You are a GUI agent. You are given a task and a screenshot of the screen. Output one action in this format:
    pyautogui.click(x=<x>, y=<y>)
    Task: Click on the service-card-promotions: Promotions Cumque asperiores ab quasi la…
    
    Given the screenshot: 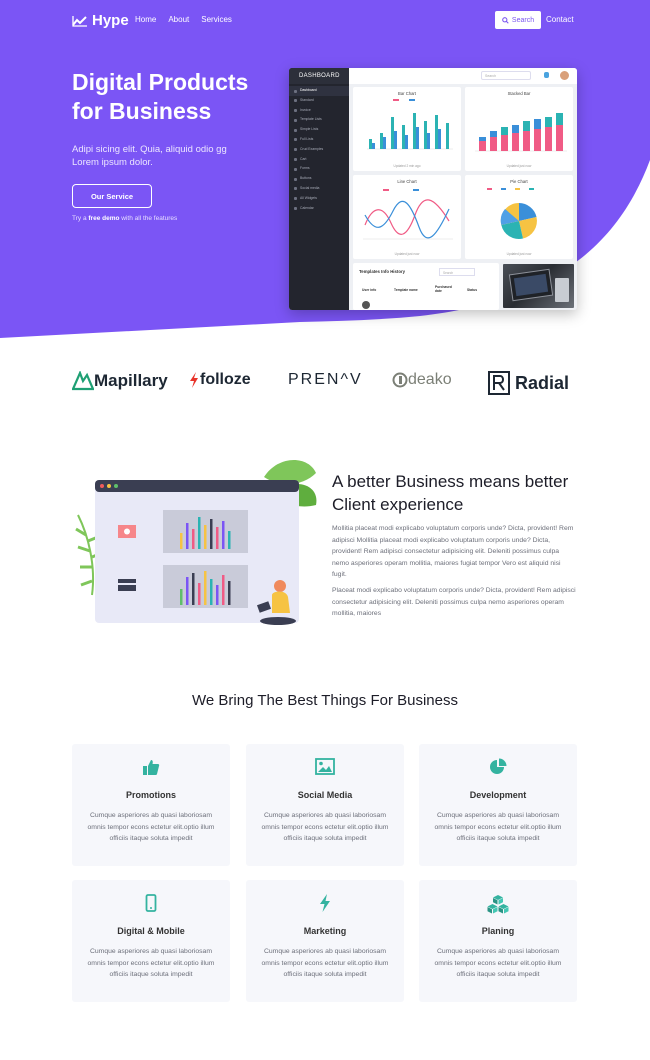 What is the action you would take?
    pyautogui.click(x=151, y=805)
    